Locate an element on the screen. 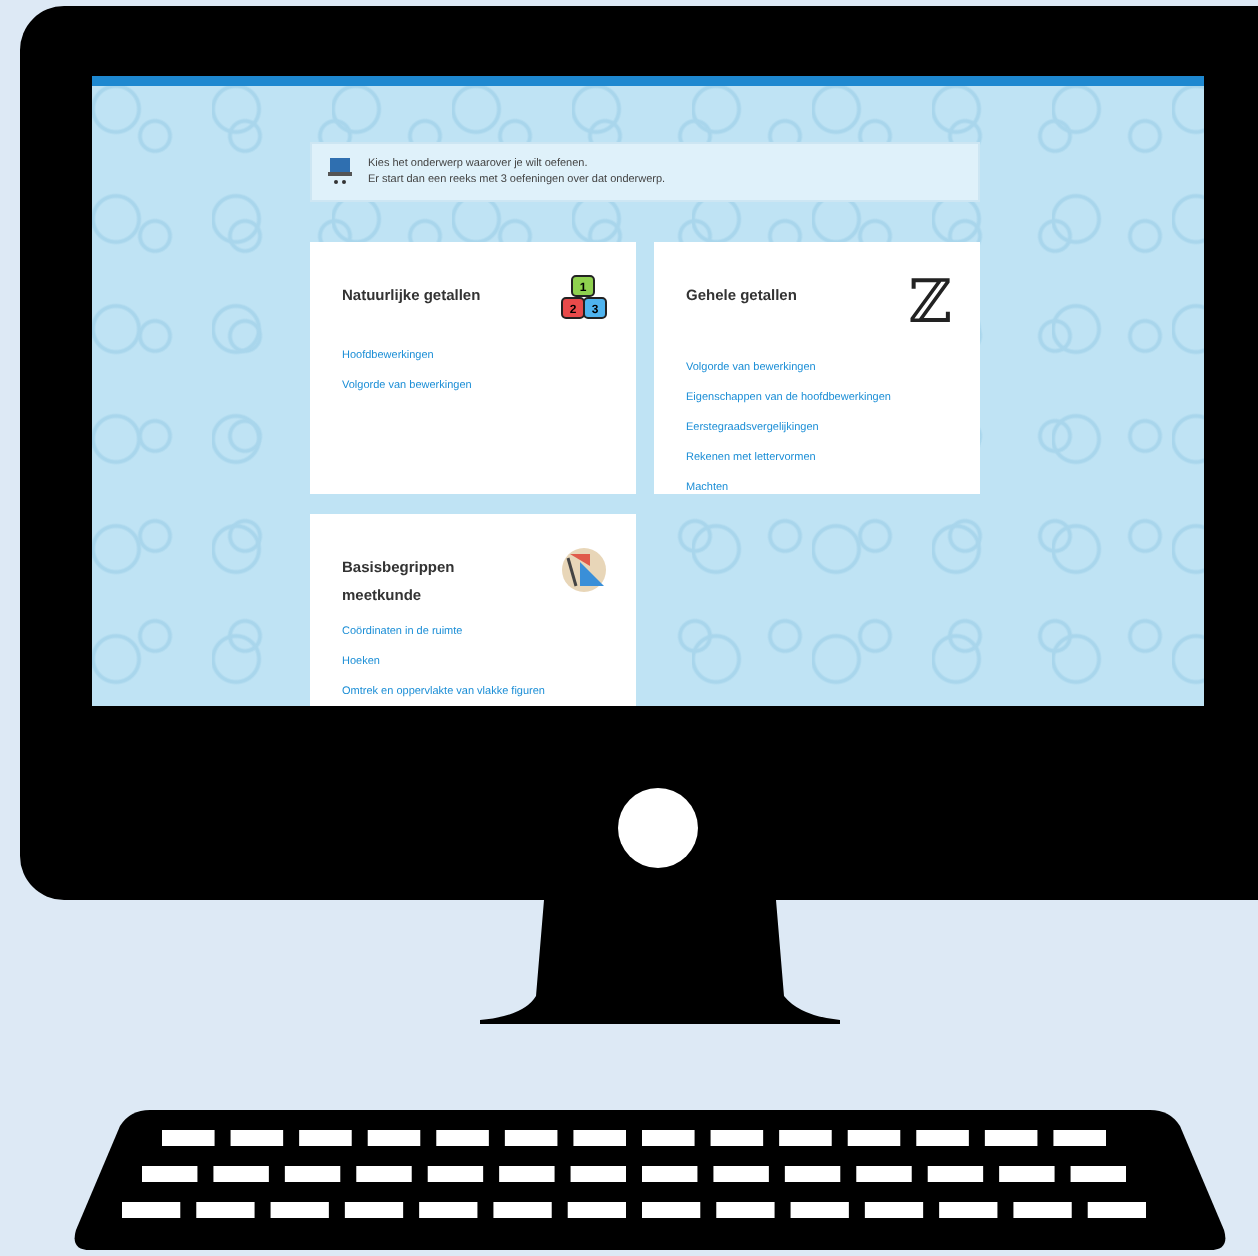  camera-button-icon is located at coordinates (658, 828).